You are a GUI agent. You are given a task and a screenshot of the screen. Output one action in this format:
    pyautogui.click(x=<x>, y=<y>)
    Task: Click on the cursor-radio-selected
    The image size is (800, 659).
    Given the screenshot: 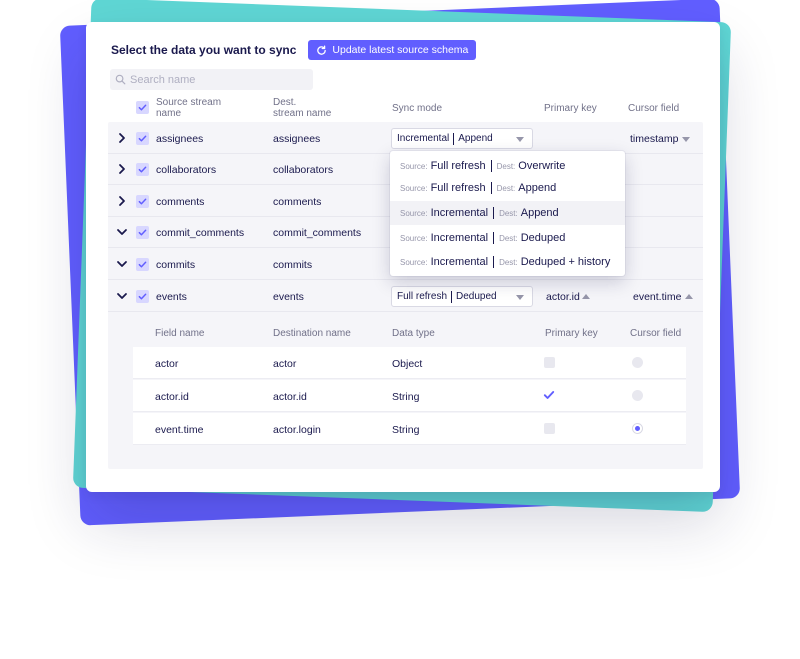 What is the action you would take?
    pyautogui.click(x=637, y=428)
    